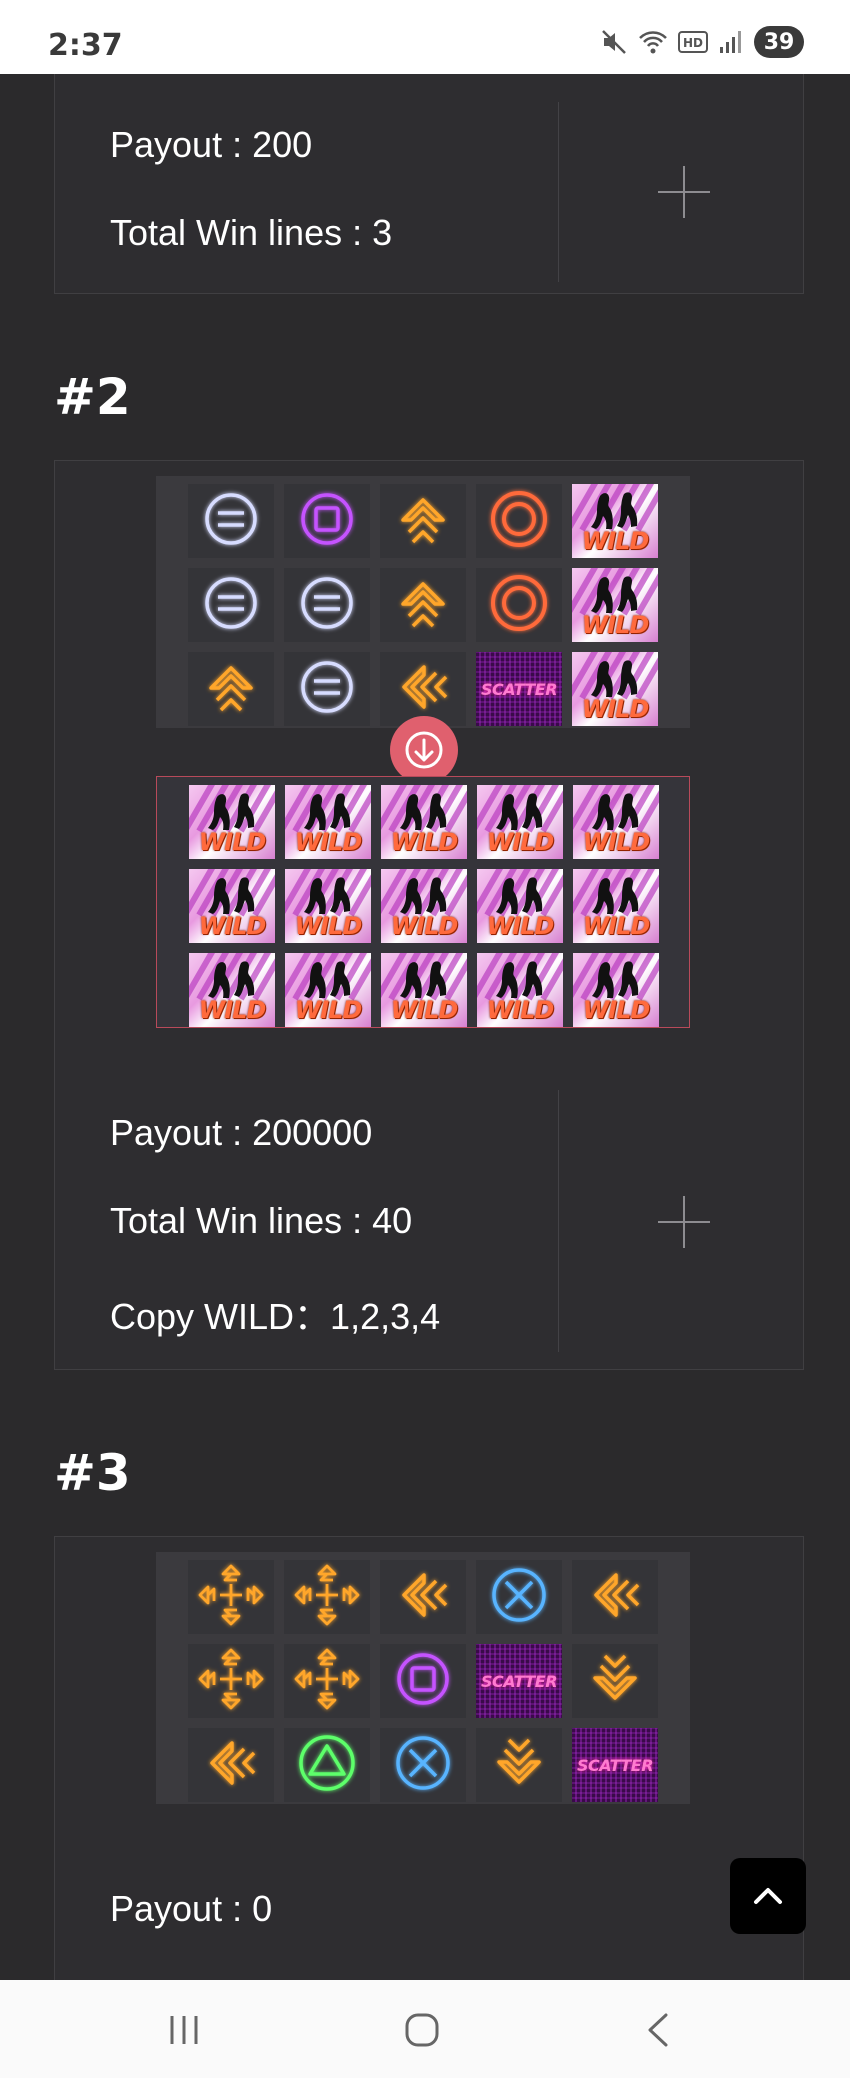 This screenshot has height=2078, width=850. Describe the element at coordinates (425, 37) in the screenshot. I see `status-bar: 2:37 HD 39` at that location.